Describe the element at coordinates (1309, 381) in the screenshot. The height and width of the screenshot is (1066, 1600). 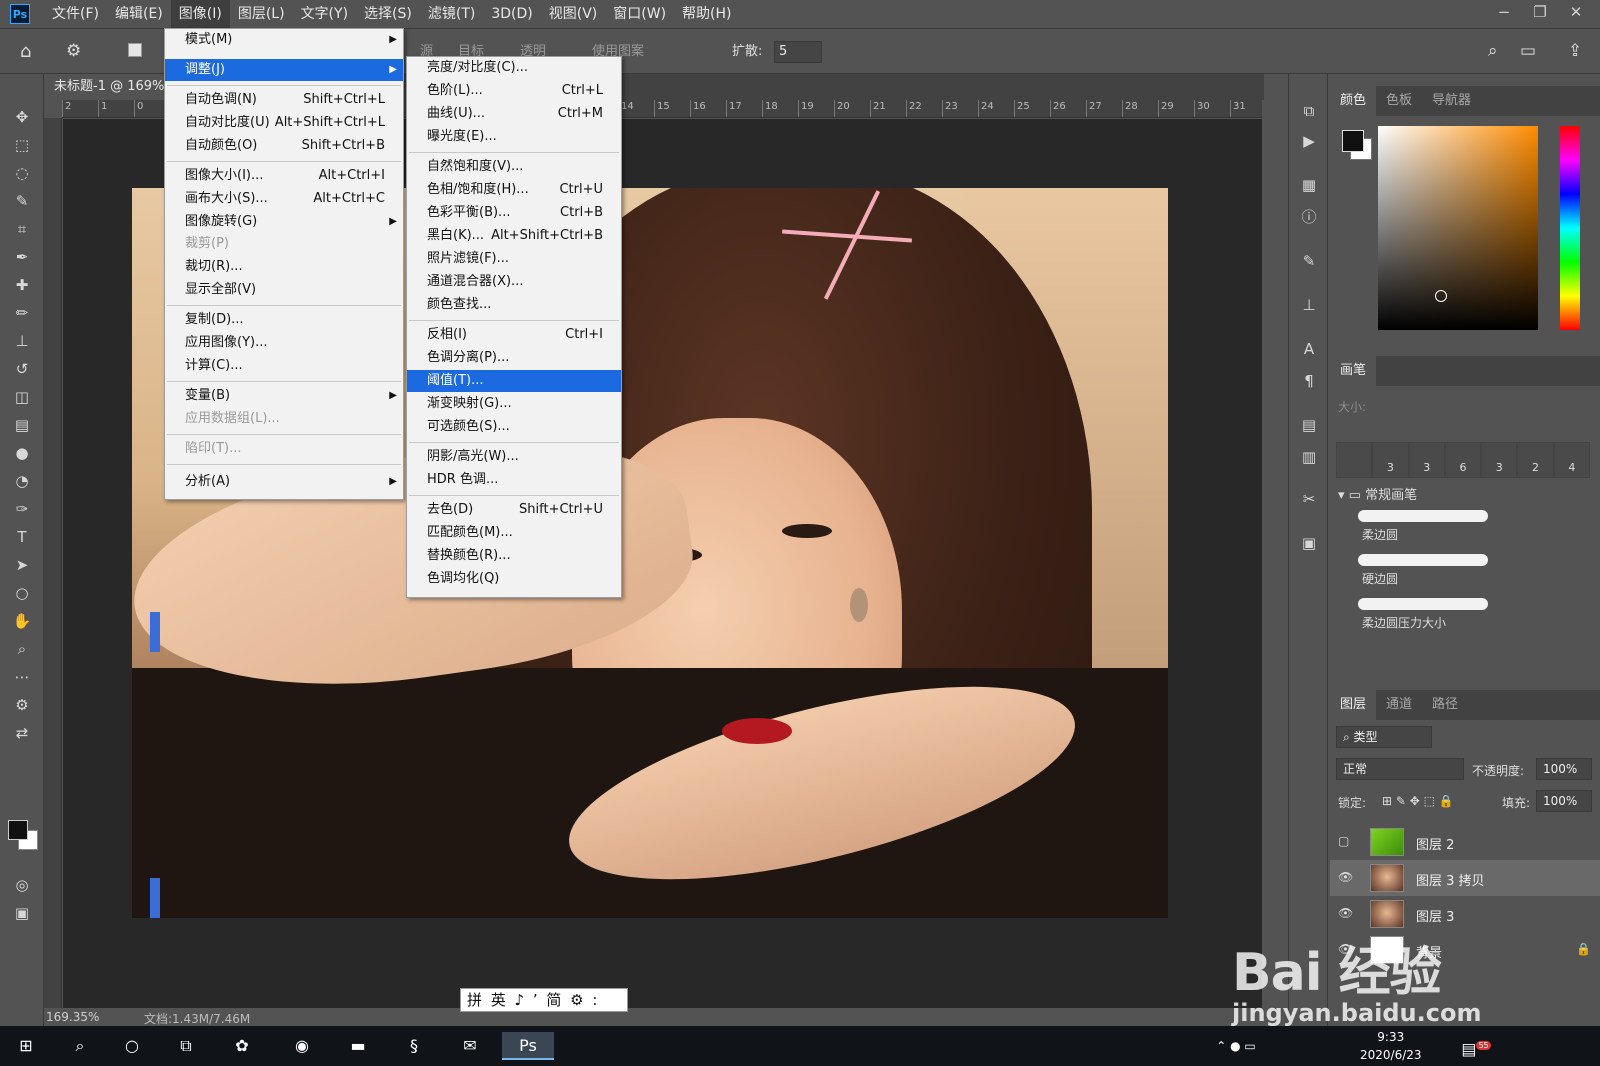
I see `paragraph-icon: ¶` at that location.